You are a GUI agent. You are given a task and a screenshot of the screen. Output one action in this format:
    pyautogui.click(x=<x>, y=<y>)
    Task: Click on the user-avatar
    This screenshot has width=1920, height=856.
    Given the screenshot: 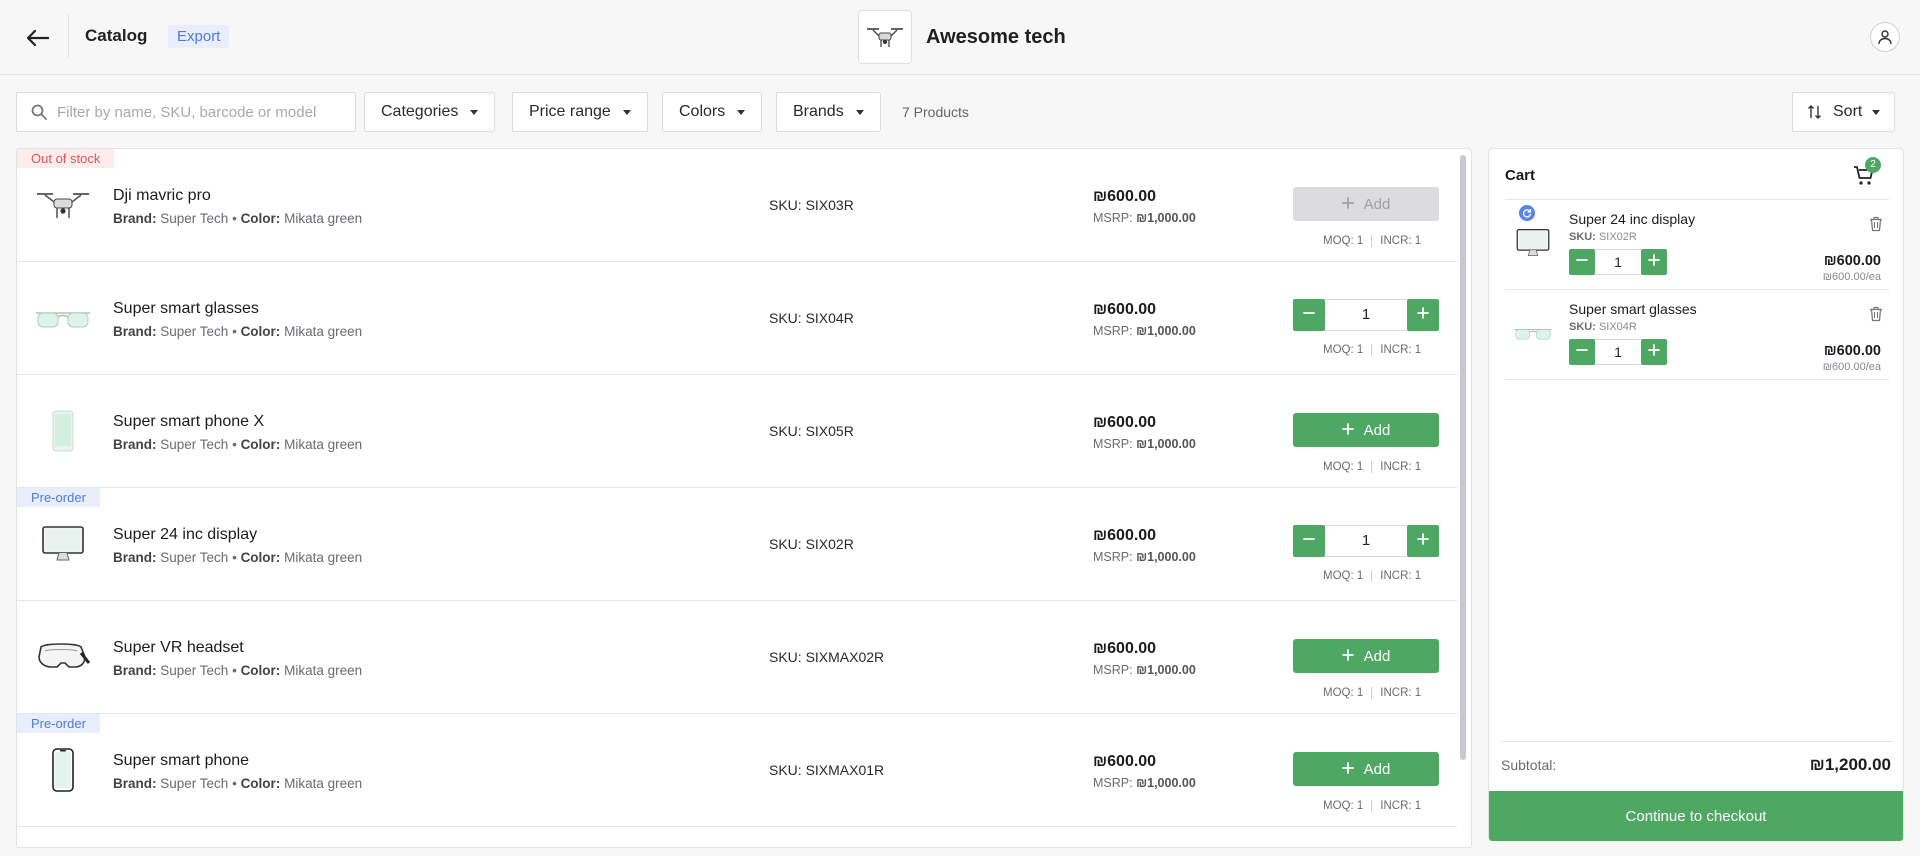 What is the action you would take?
    pyautogui.click(x=1885, y=37)
    